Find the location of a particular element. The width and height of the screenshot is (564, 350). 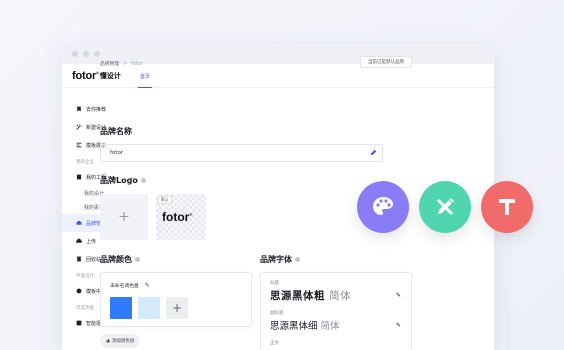

bookmark-icon is located at coordinates (79, 109).